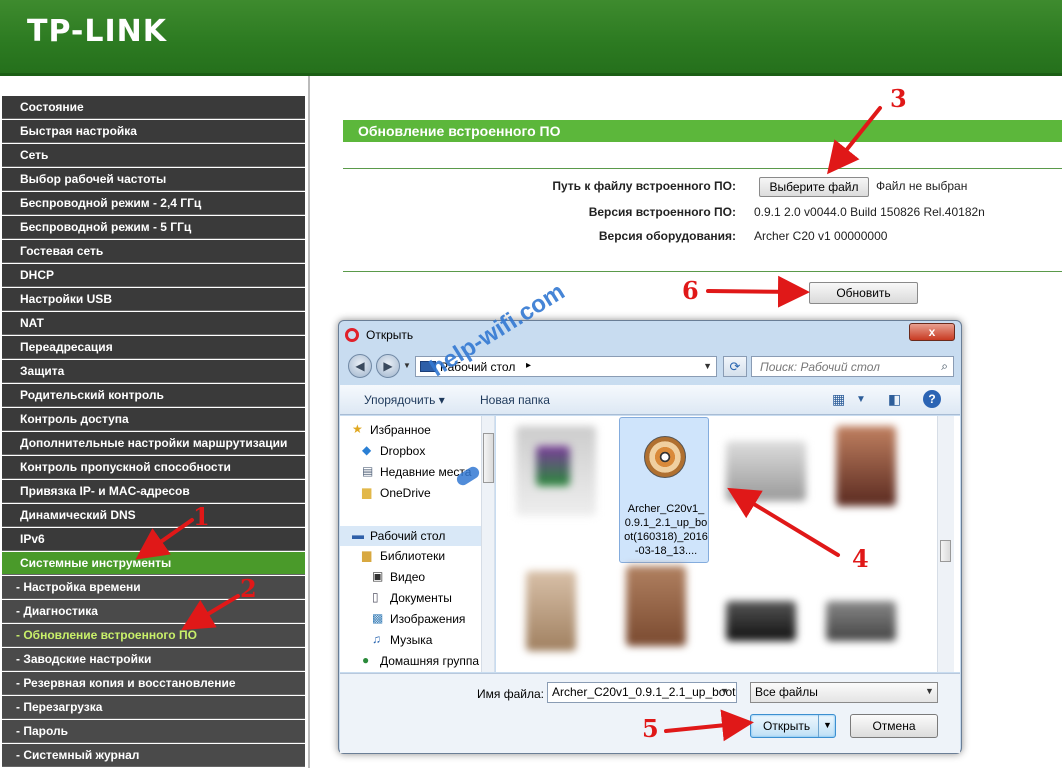  Describe the element at coordinates (153, 611) in the screenshot. I see `sidebar-item: - Диагностика` at that location.